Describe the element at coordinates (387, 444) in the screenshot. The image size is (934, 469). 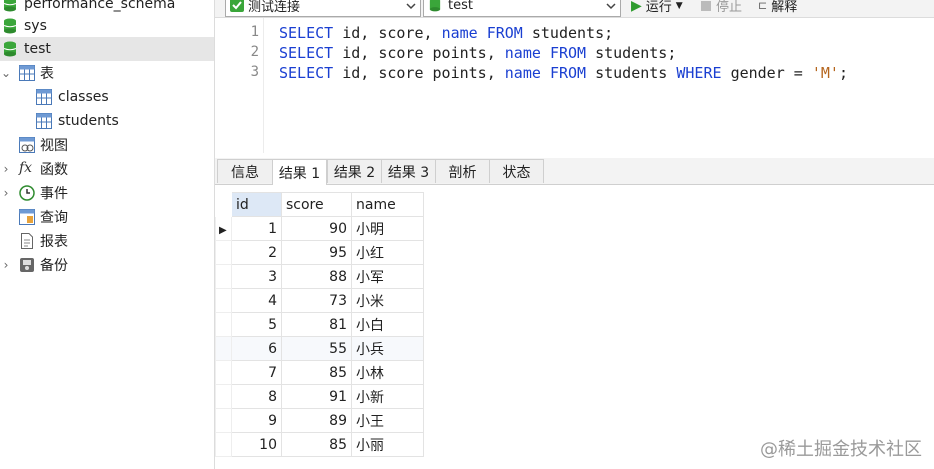
I see `table-cell-name: 小丽` at that location.